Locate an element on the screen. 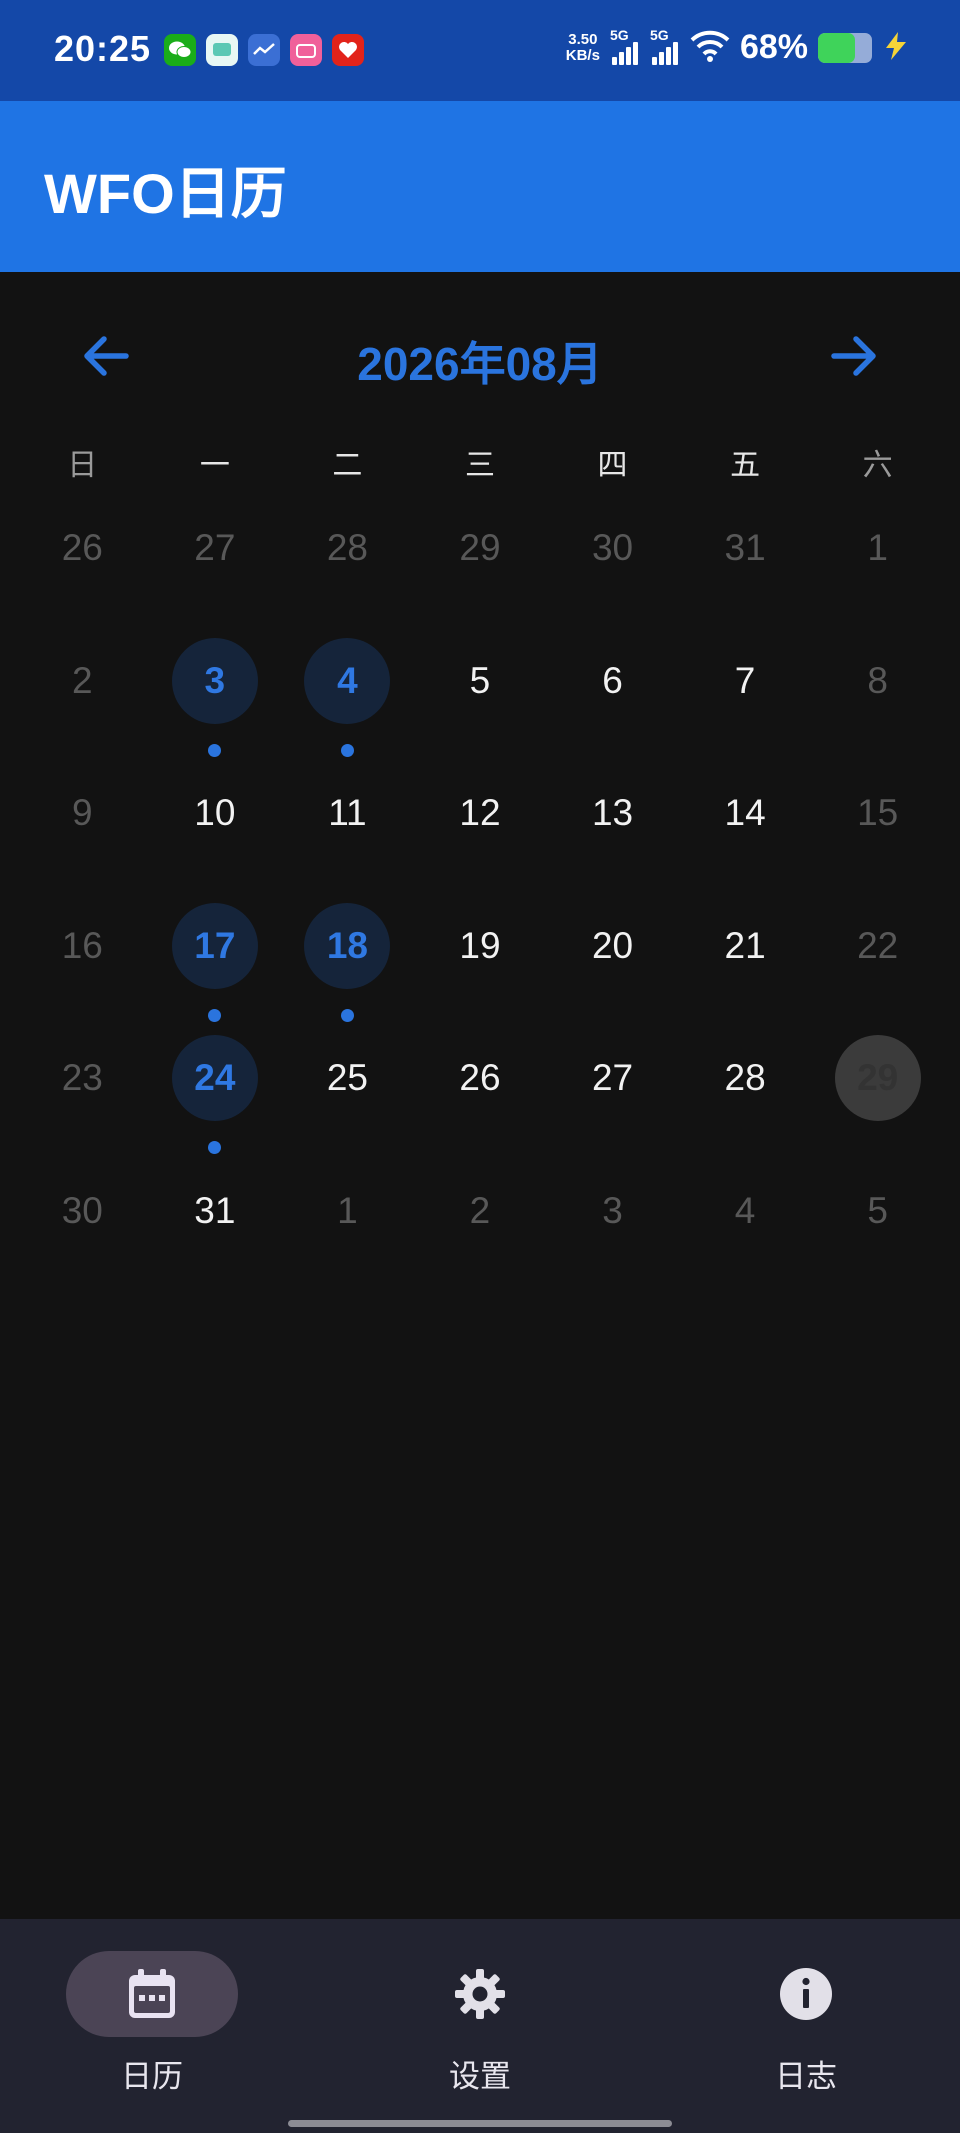 This screenshot has width=960, height=2133. day-cell: 23 is located at coordinates (82, 1081).